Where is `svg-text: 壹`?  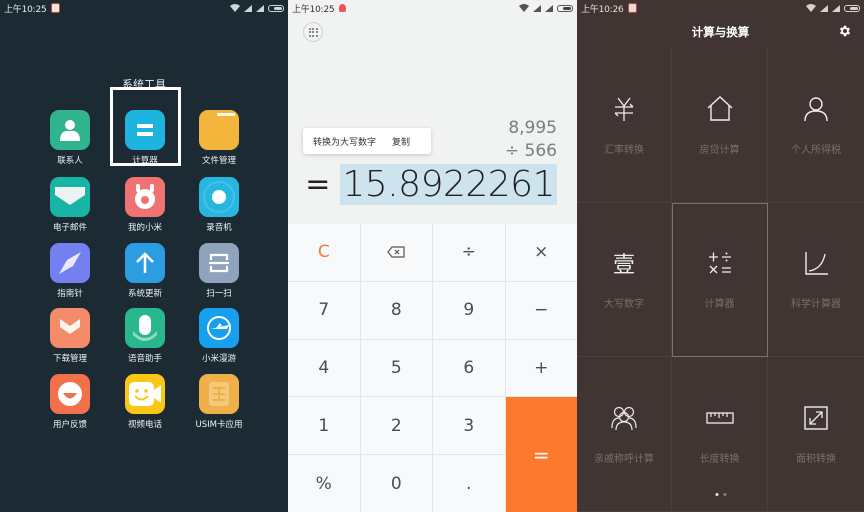 svg-text: 壹 is located at coordinates (624, 265).